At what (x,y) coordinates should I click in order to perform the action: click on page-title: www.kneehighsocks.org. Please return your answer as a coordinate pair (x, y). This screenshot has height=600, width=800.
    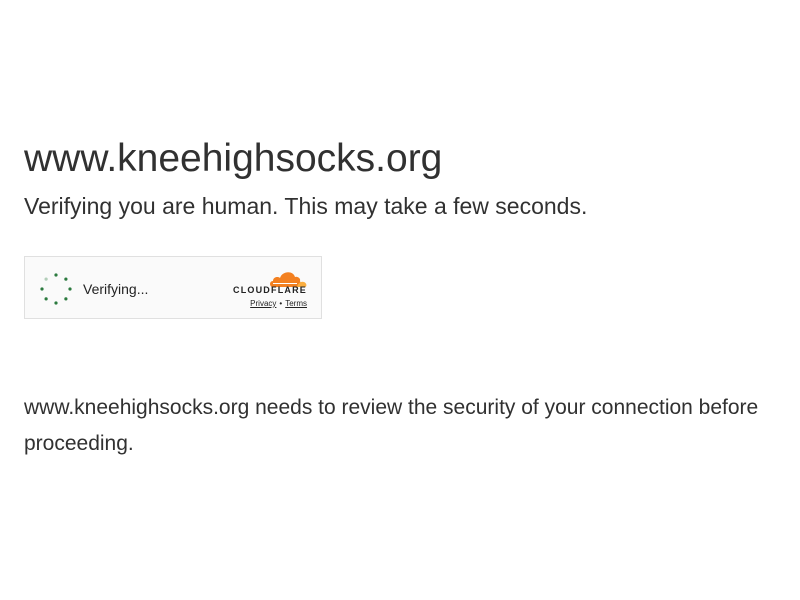
    Looking at the image, I should click on (233, 158).